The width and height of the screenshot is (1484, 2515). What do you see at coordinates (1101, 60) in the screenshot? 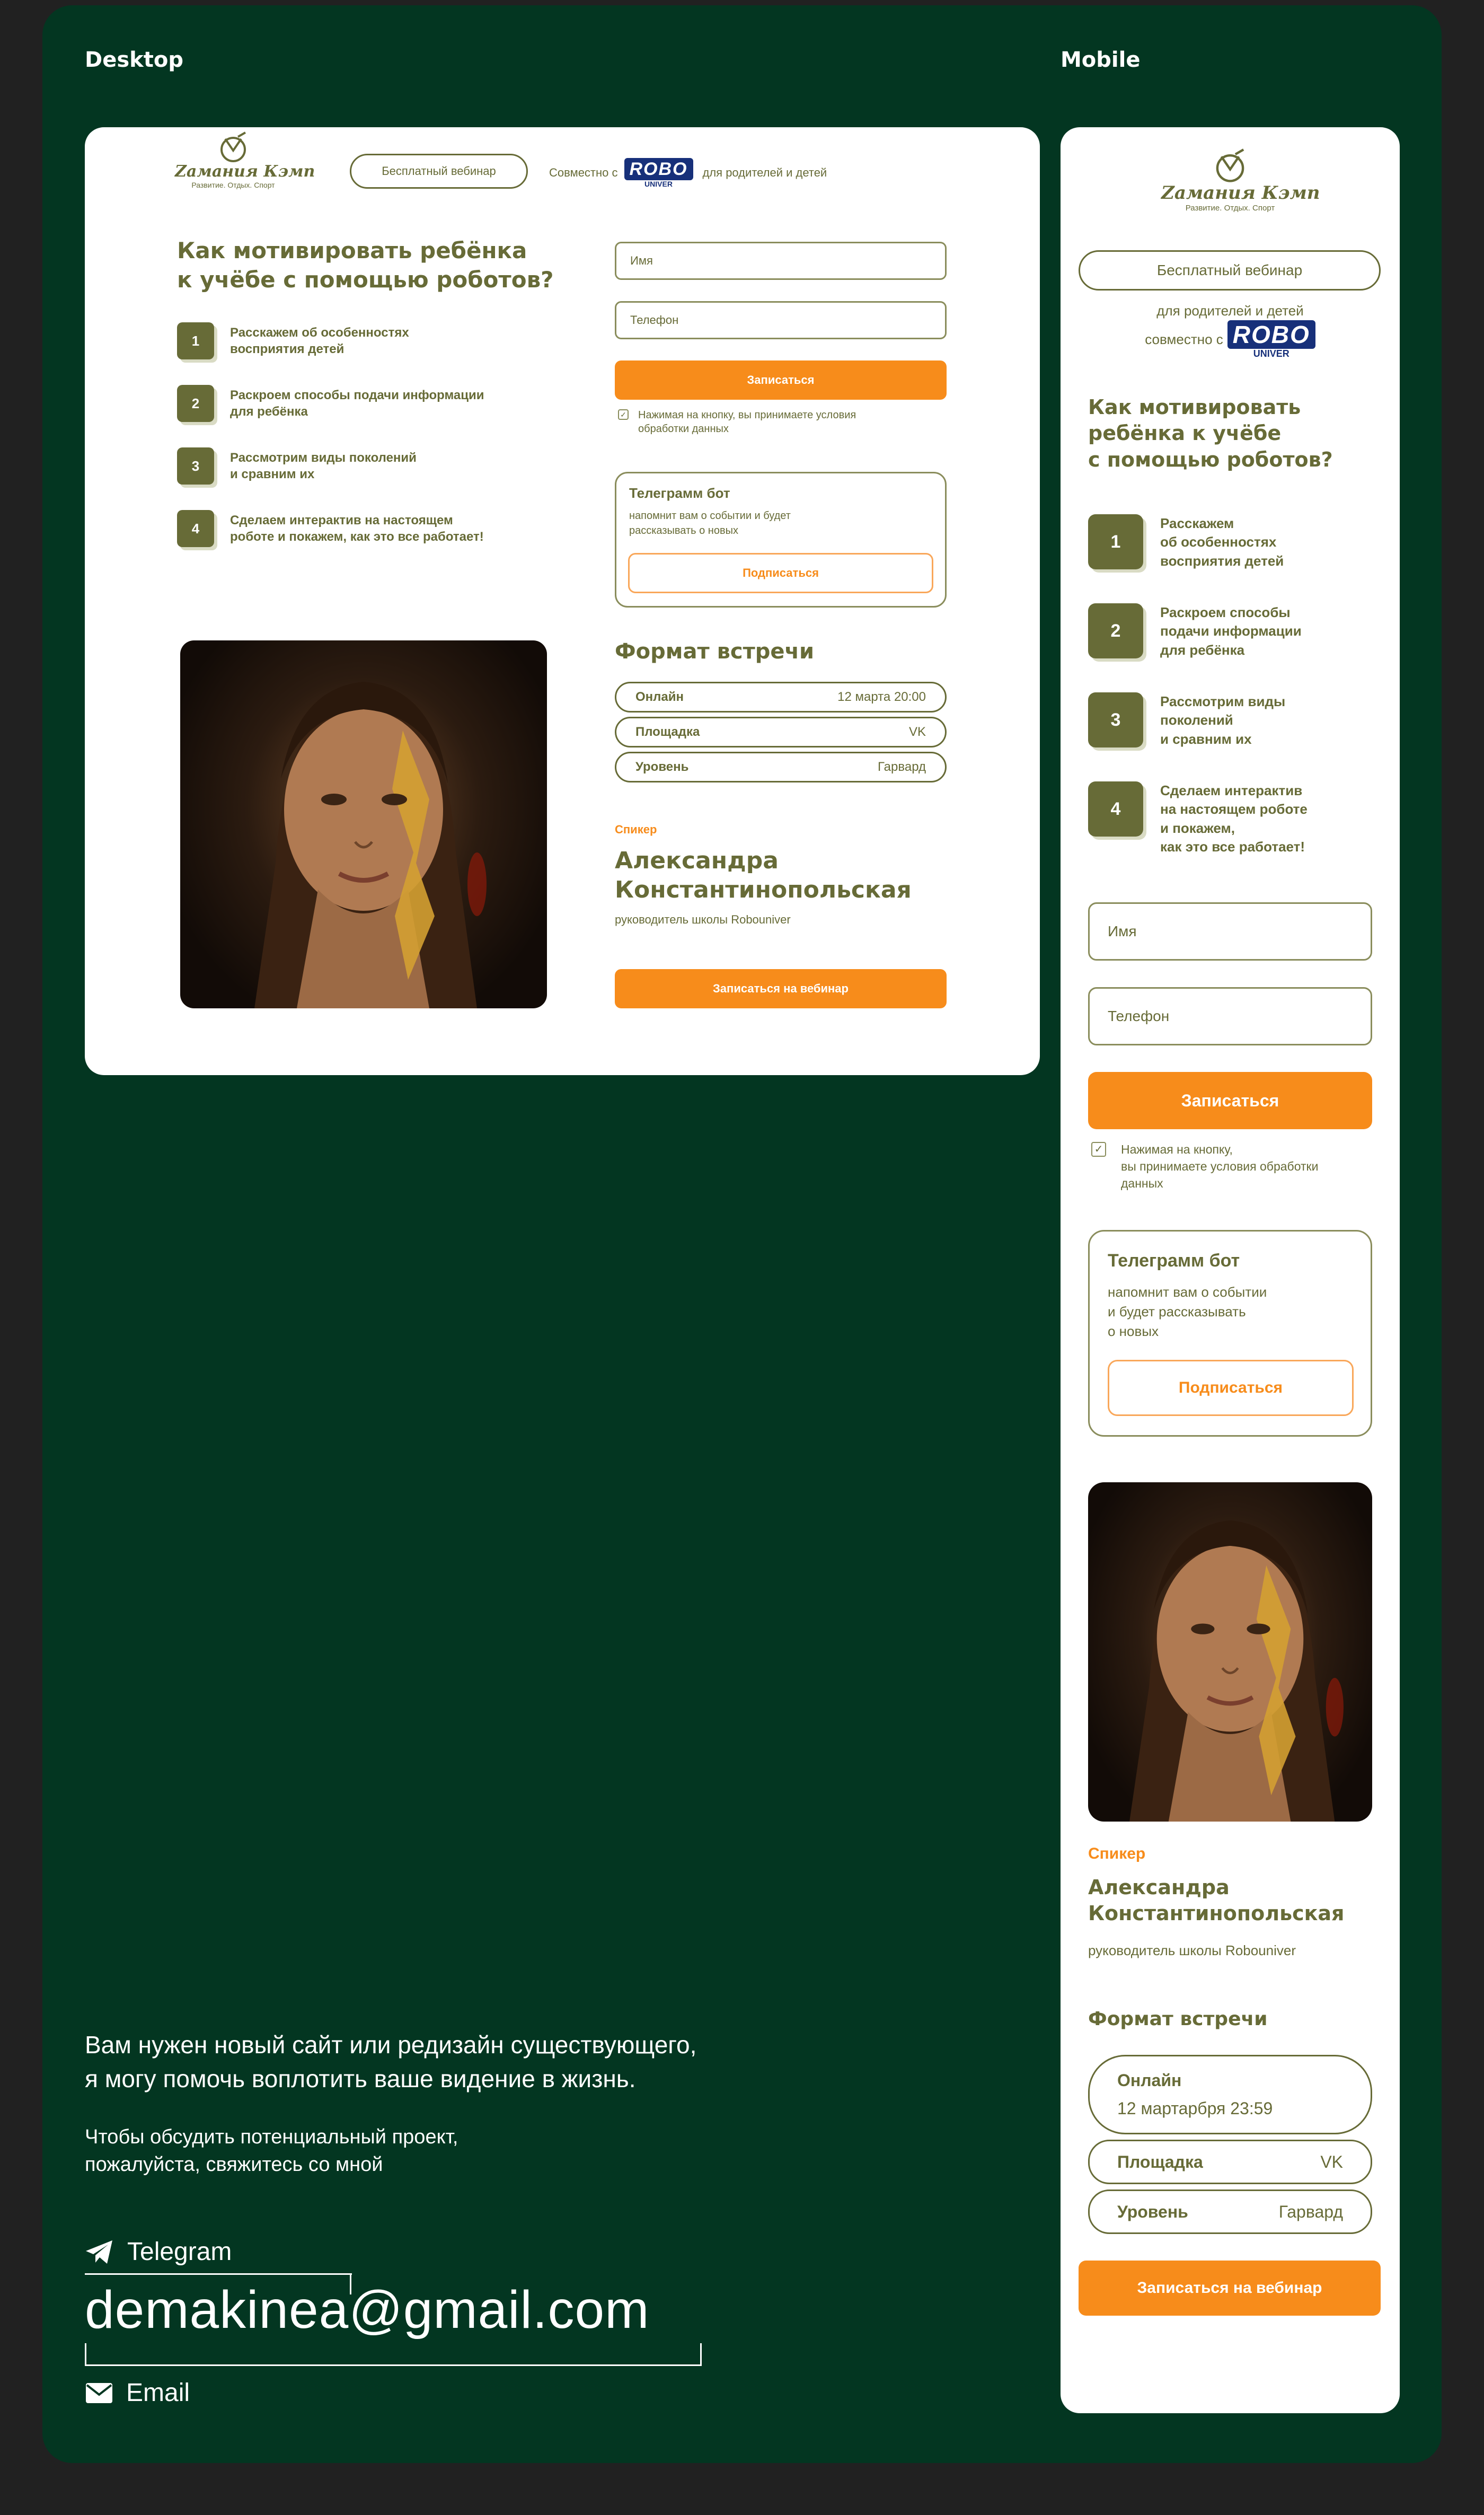
I see `mobile-label: Mobile` at bounding box center [1101, 60].